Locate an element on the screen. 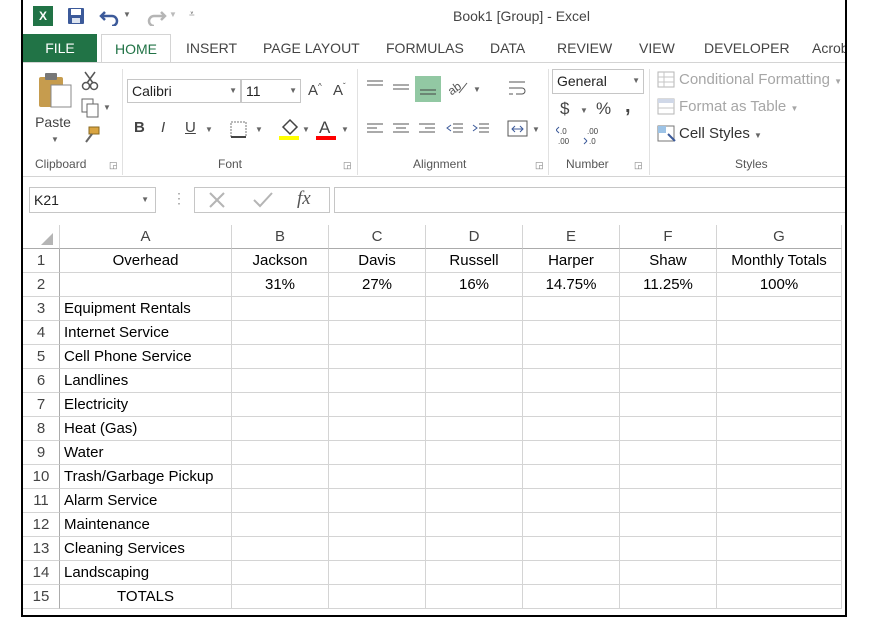 The height and width of the screenshot is (621, 872). wrap-text-icon is located at coordinates (517, 90).